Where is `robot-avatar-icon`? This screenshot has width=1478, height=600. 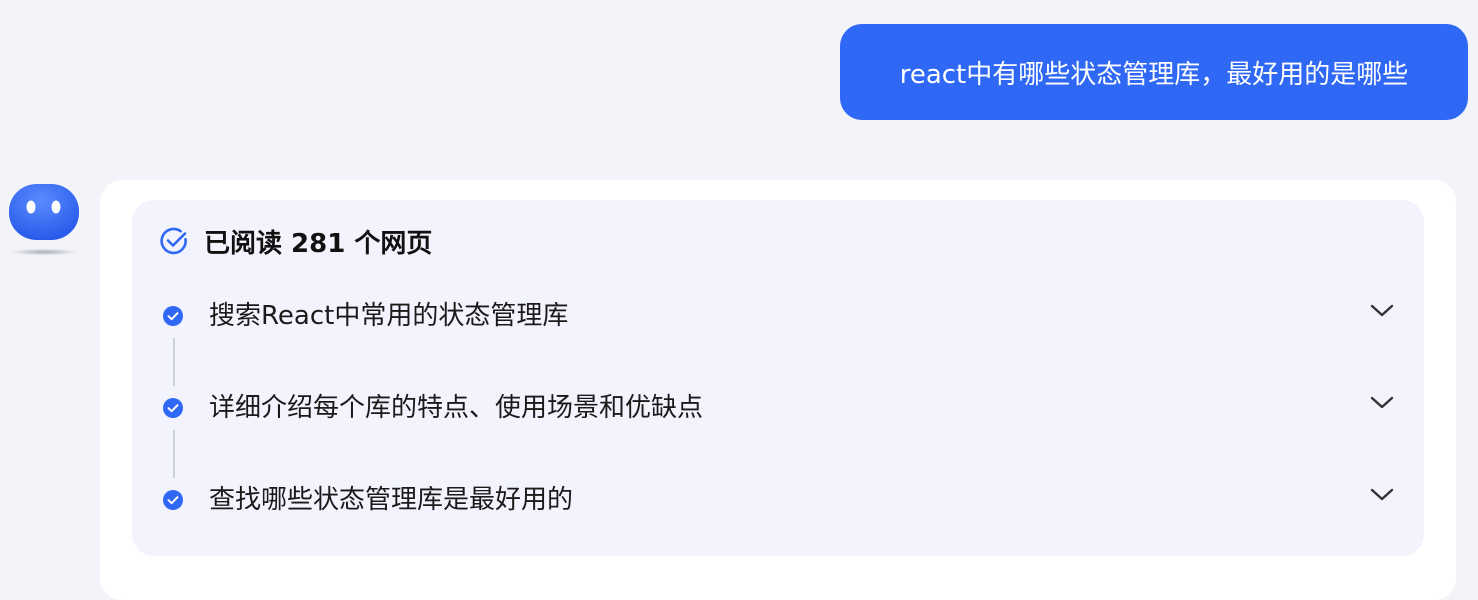 robot-avatar-icon is located at coordinates (44, 220).